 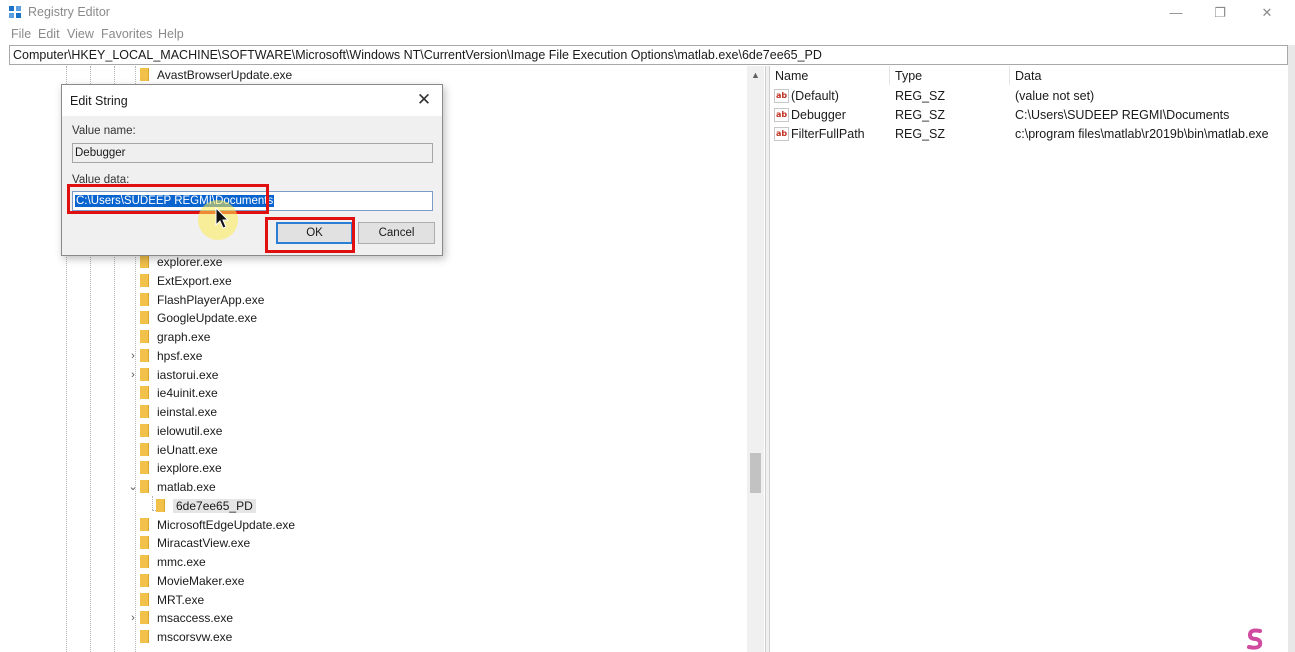 What do you see at coordinates (1291, 348) in the screenshot?
I see `window-right-edge` at bounding box center [1291, 348].